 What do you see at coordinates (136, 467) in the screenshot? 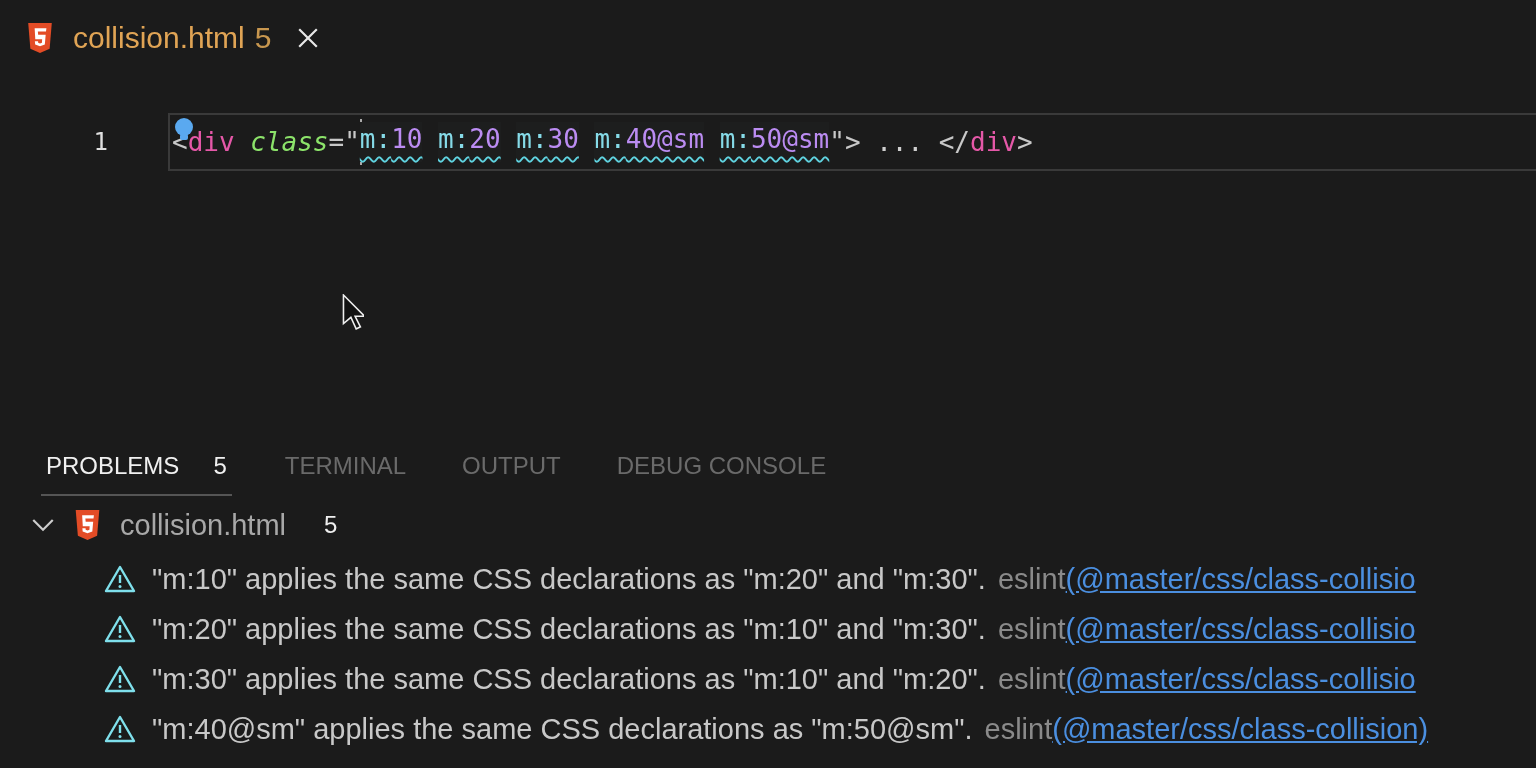
I see `panel-tab: PROBLEMS 5` at bounding box center [136, 467].